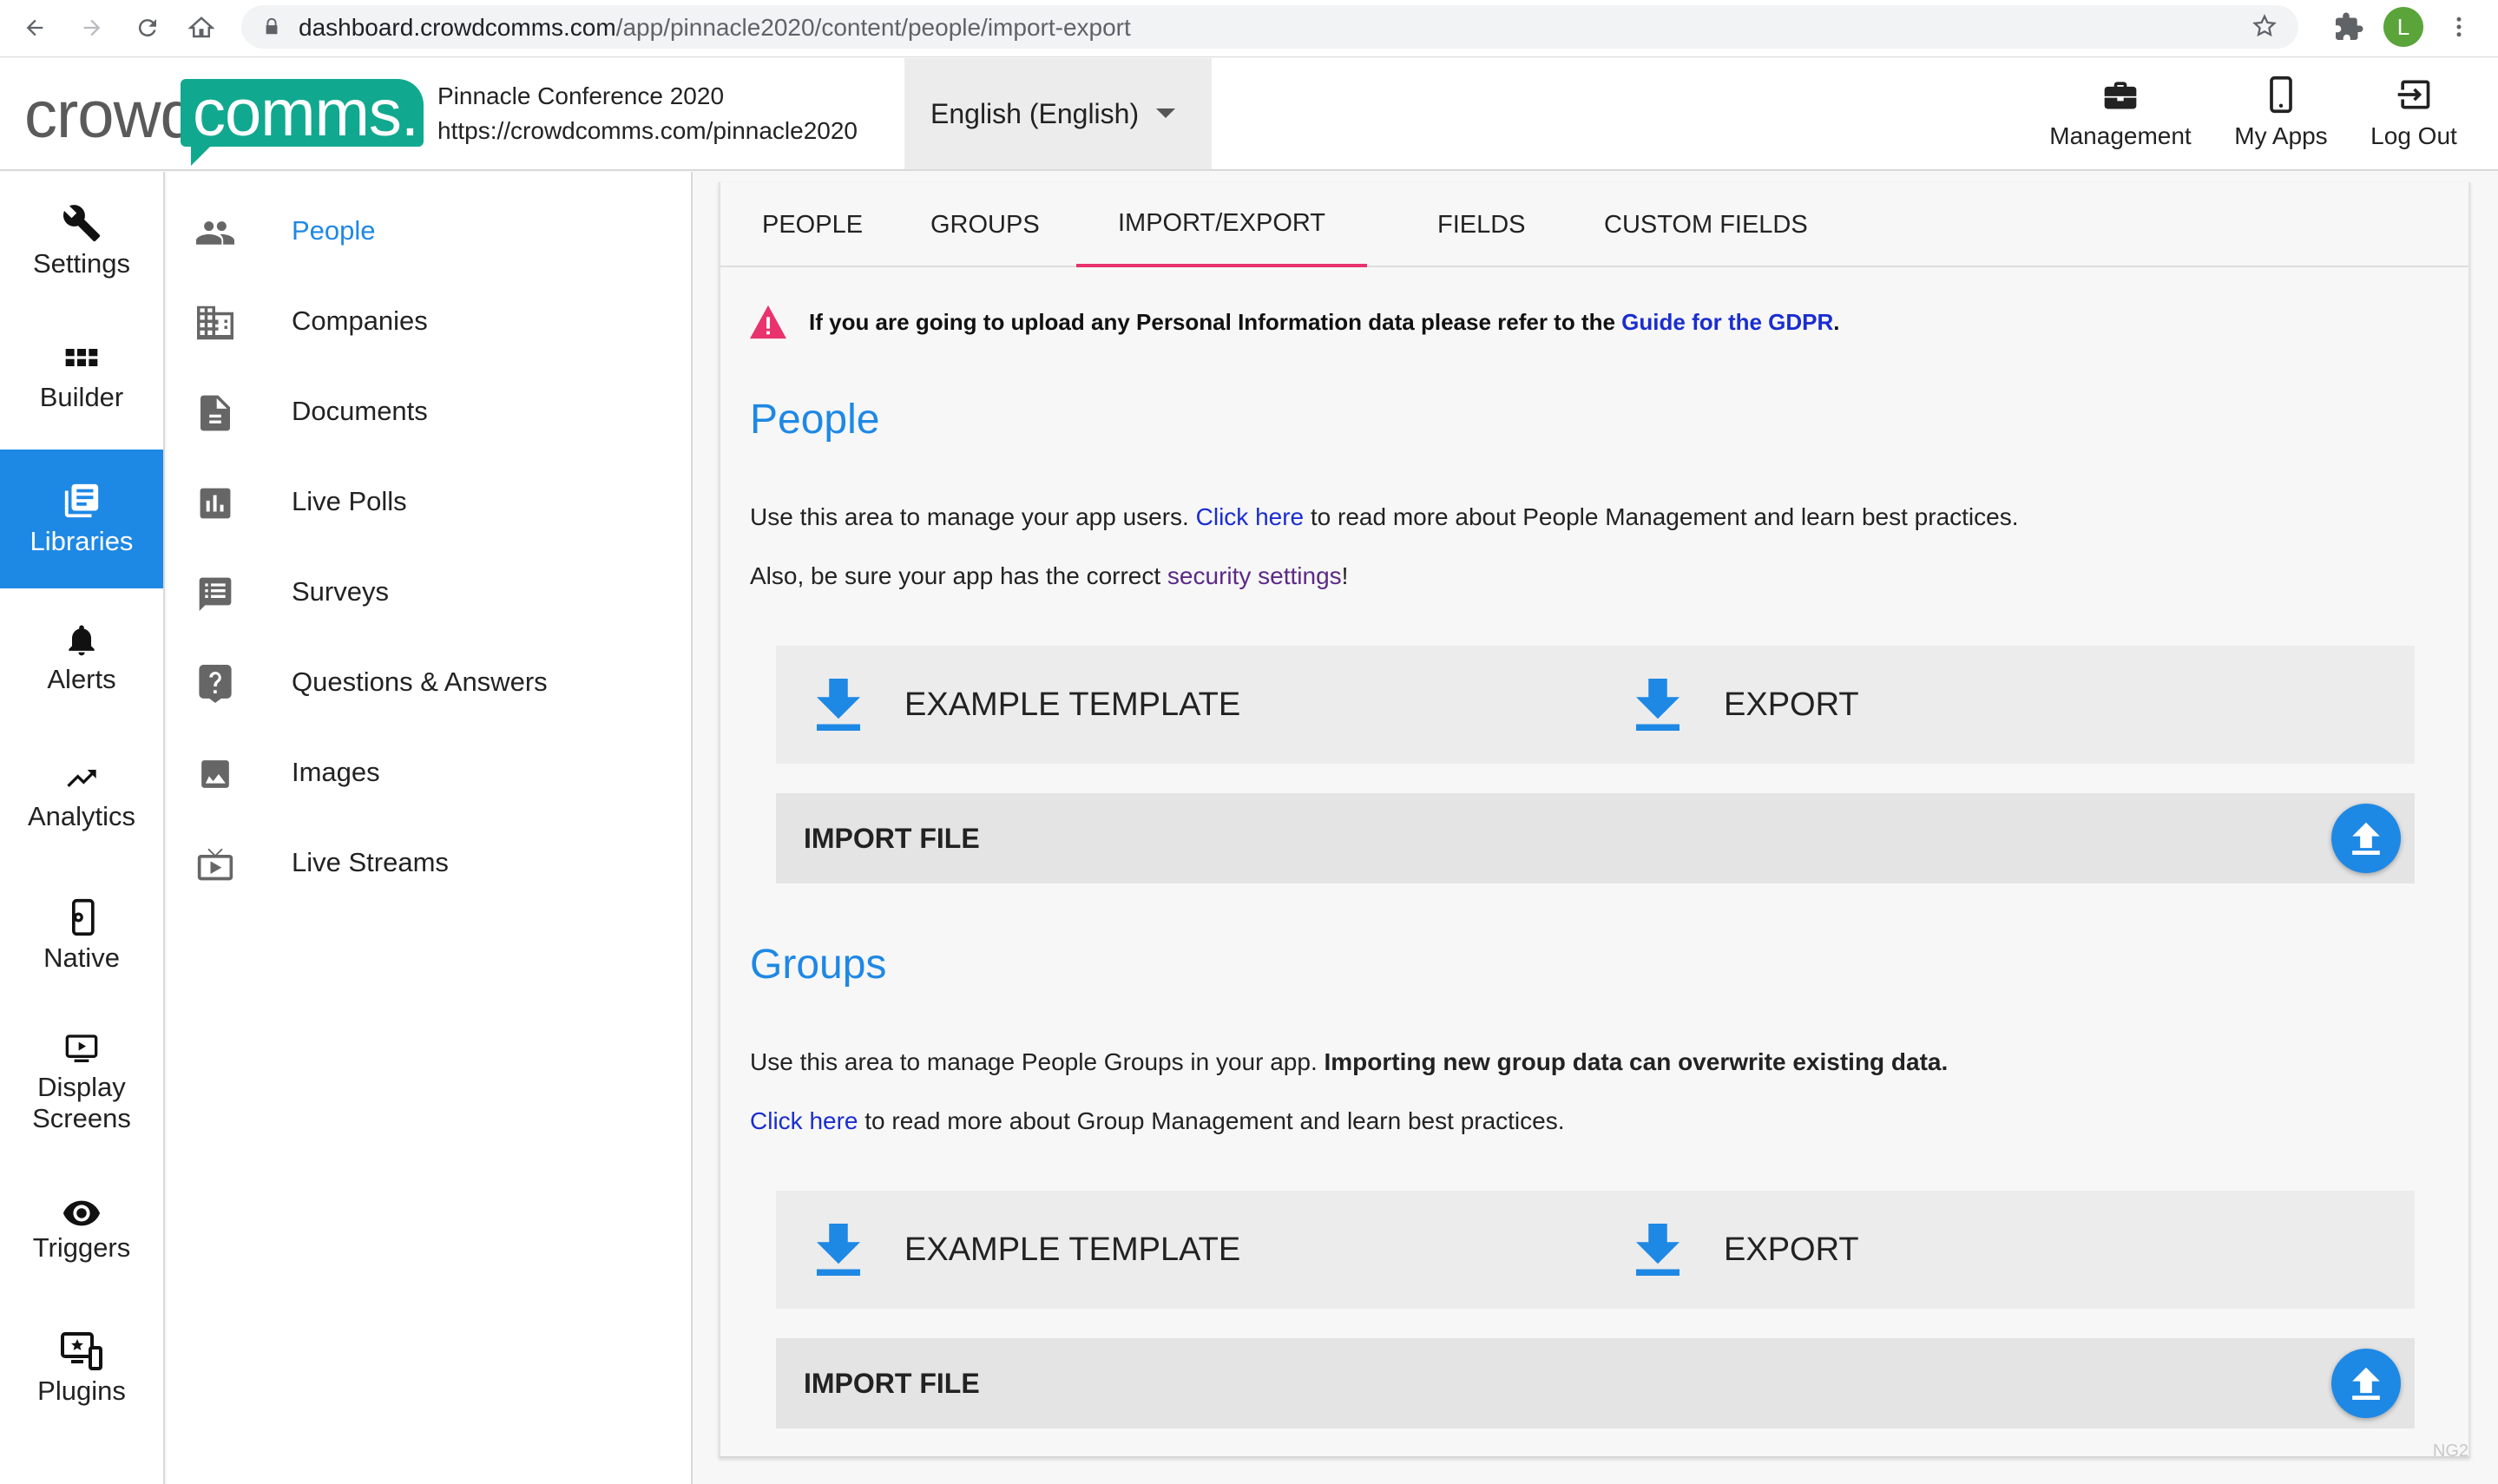 This screenshot has width=2498, height=1484. What do you see at coordinates (2120, 117) in the screenshot?
I see `management-button: Management` at bounding box center [2120, 117].